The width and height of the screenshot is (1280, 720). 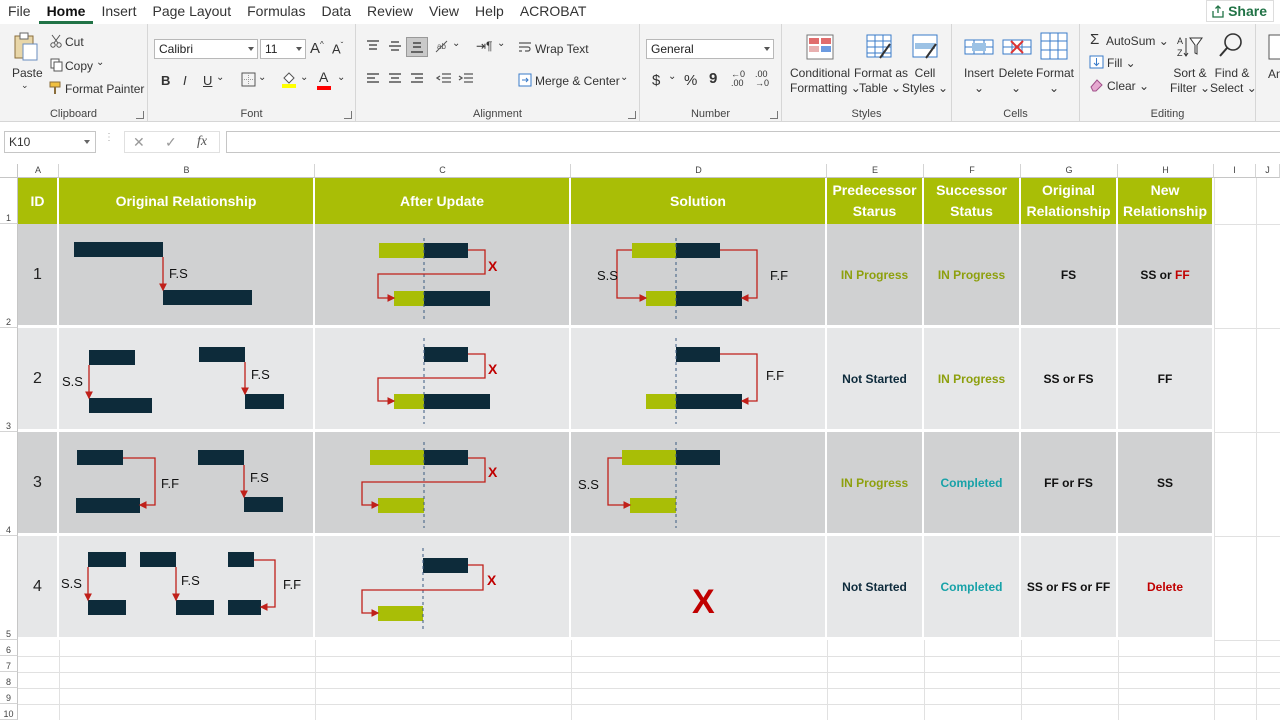 I want to click on solution-diagram: X, so click(x=699, y=588).